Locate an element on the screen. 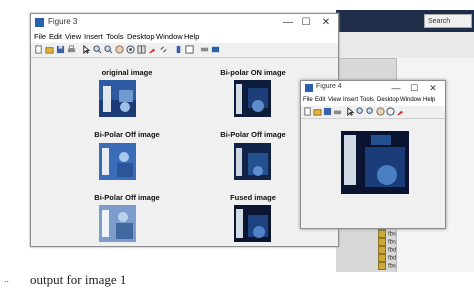  legend-icon is located at coordinates (189, 49).